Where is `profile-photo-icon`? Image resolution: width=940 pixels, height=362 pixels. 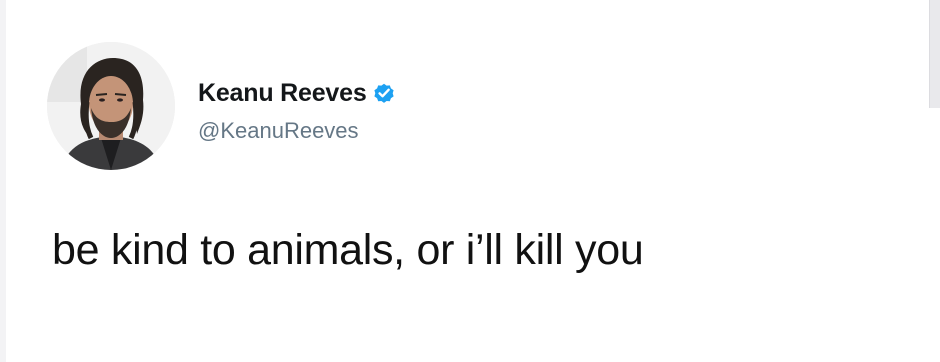 profile-photo-icon is located at coordinates (111, 106).